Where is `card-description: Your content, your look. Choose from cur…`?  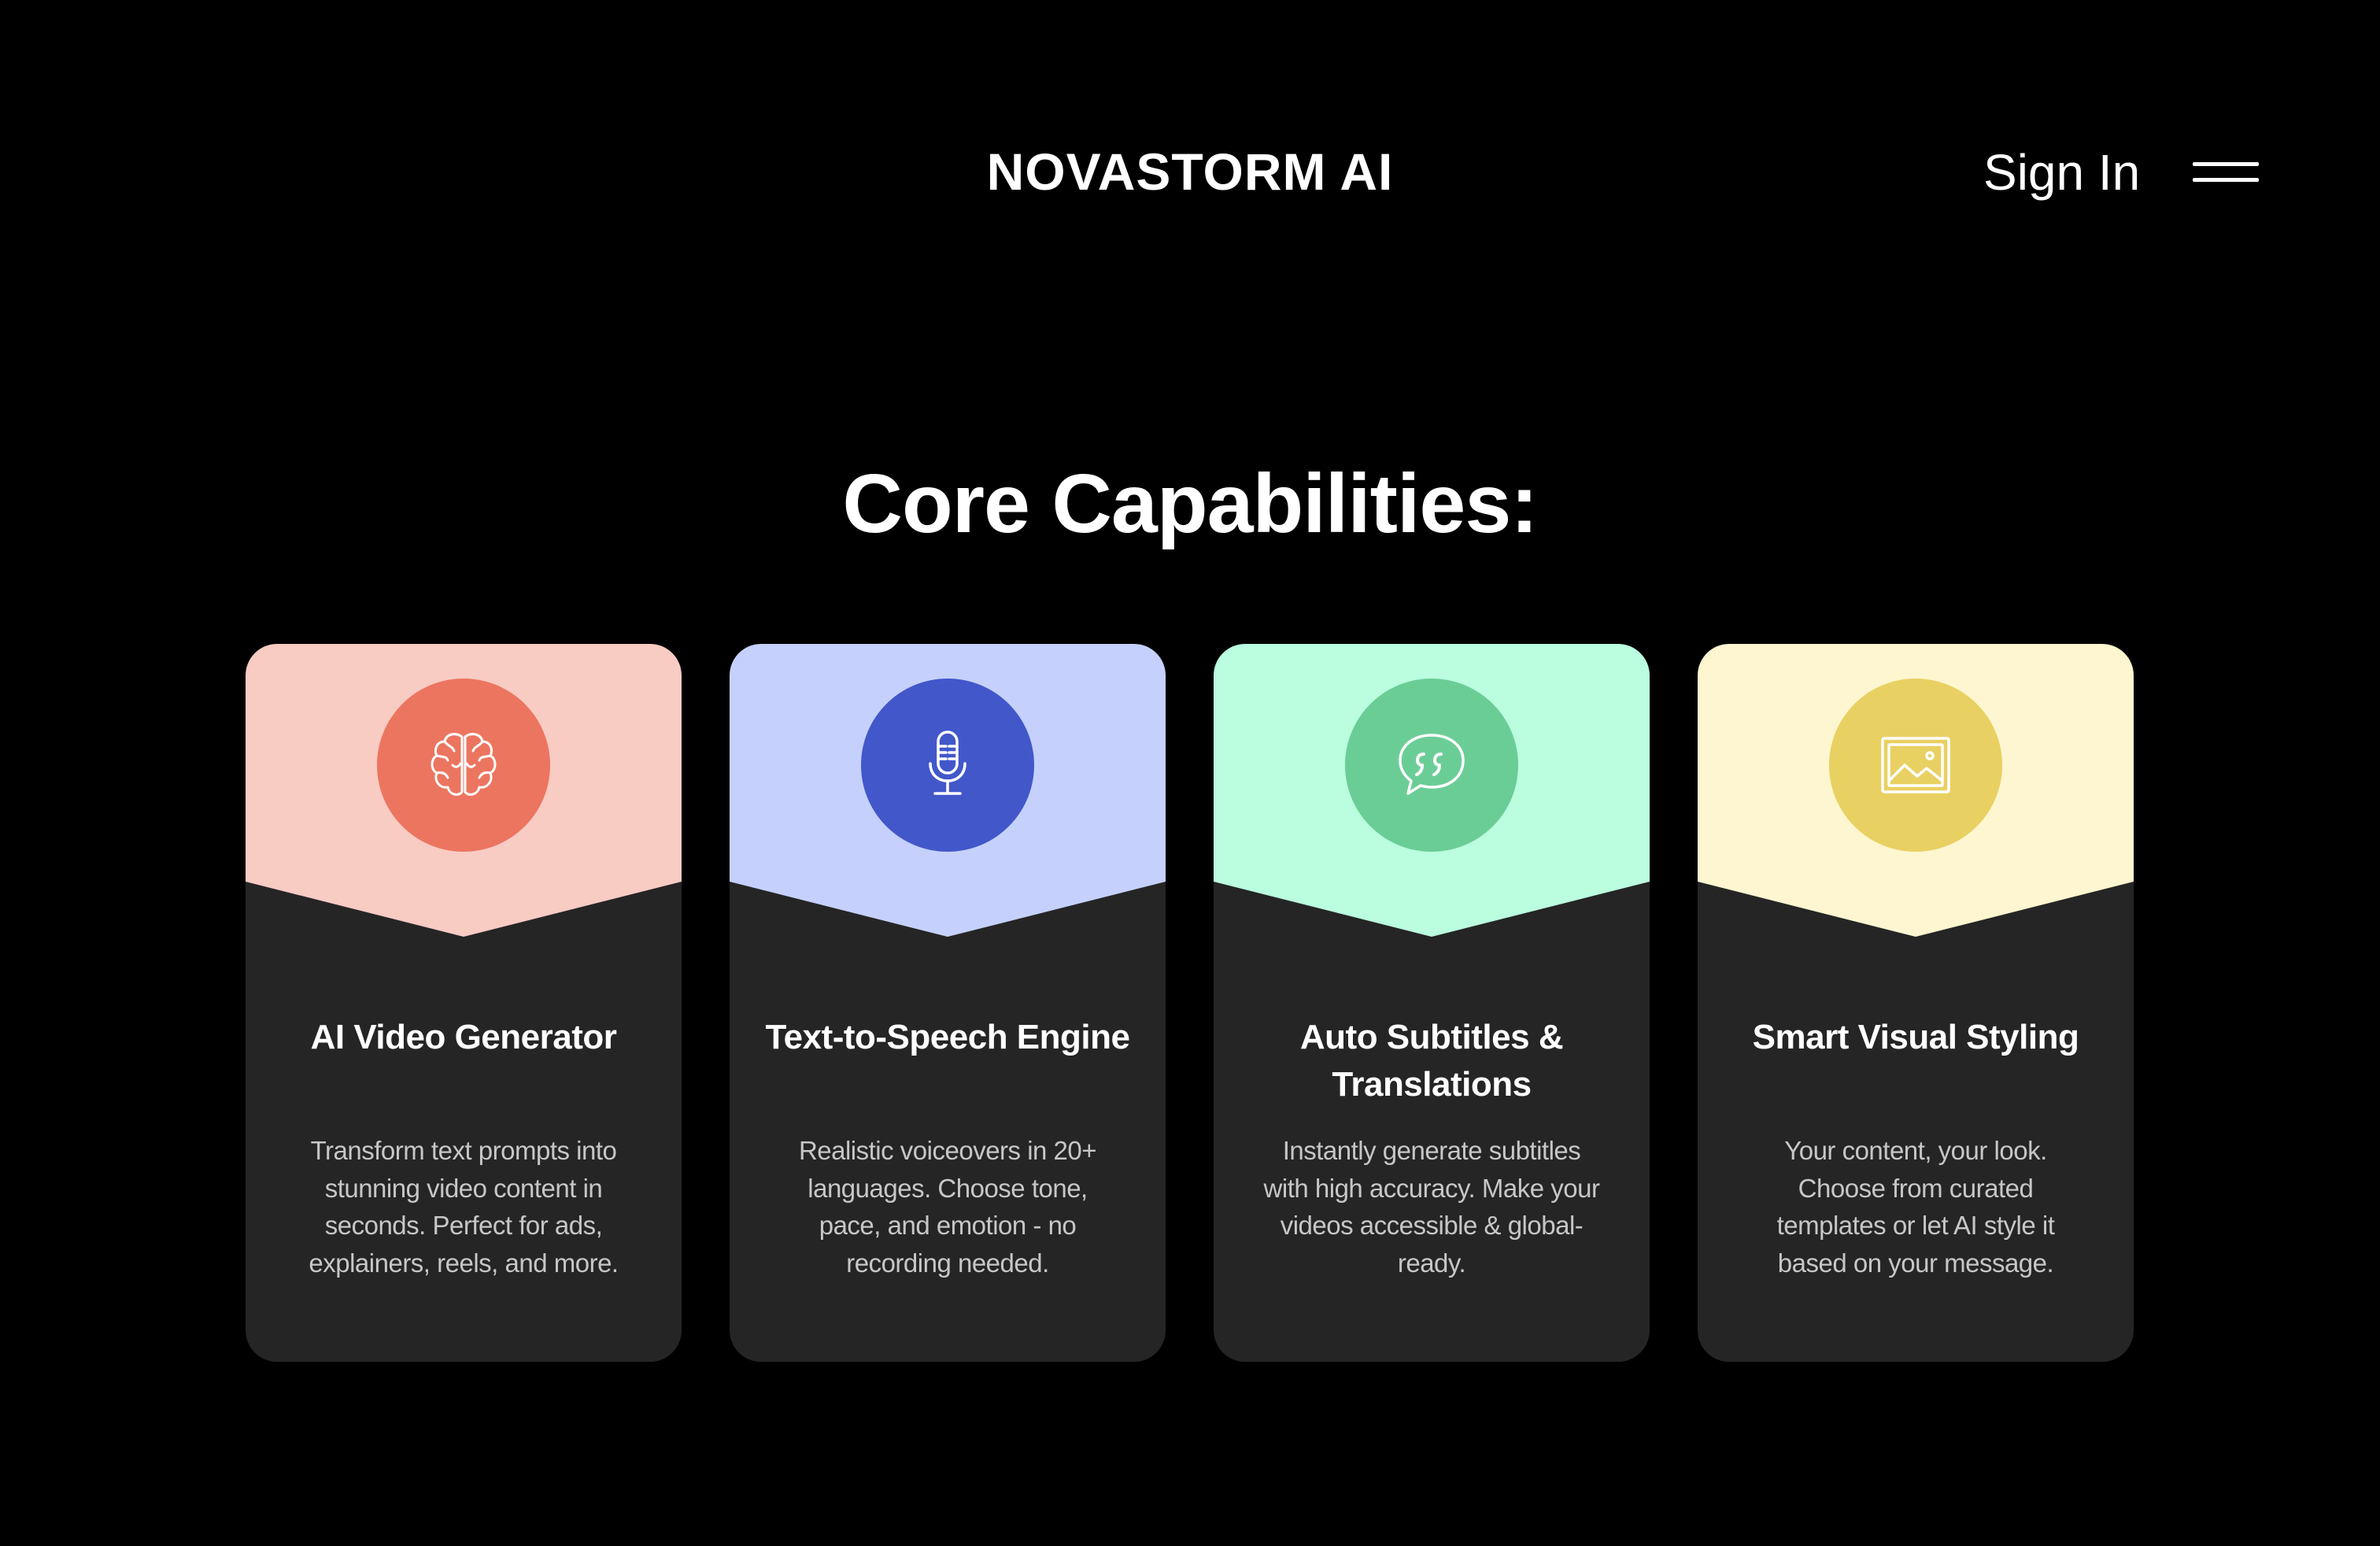 card-description: Your content, your look. Choose from cur… is located at coordinates (1915, 1207).